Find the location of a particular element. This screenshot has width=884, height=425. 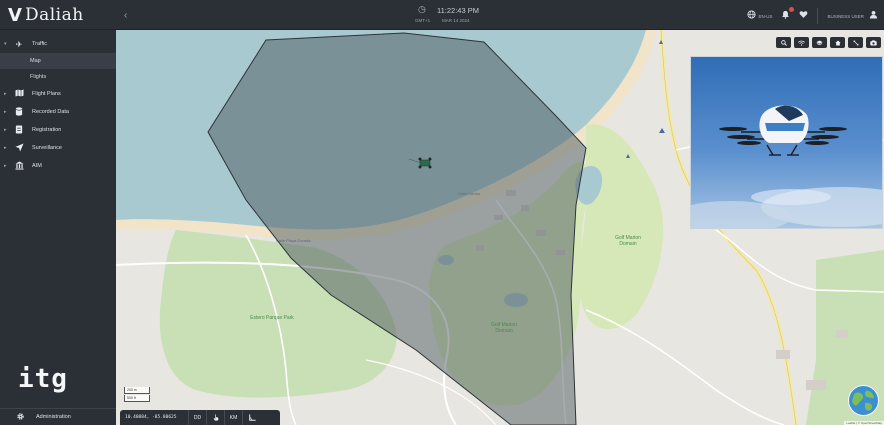

navigation-arrow-icon is located at coordinates (19, 148).